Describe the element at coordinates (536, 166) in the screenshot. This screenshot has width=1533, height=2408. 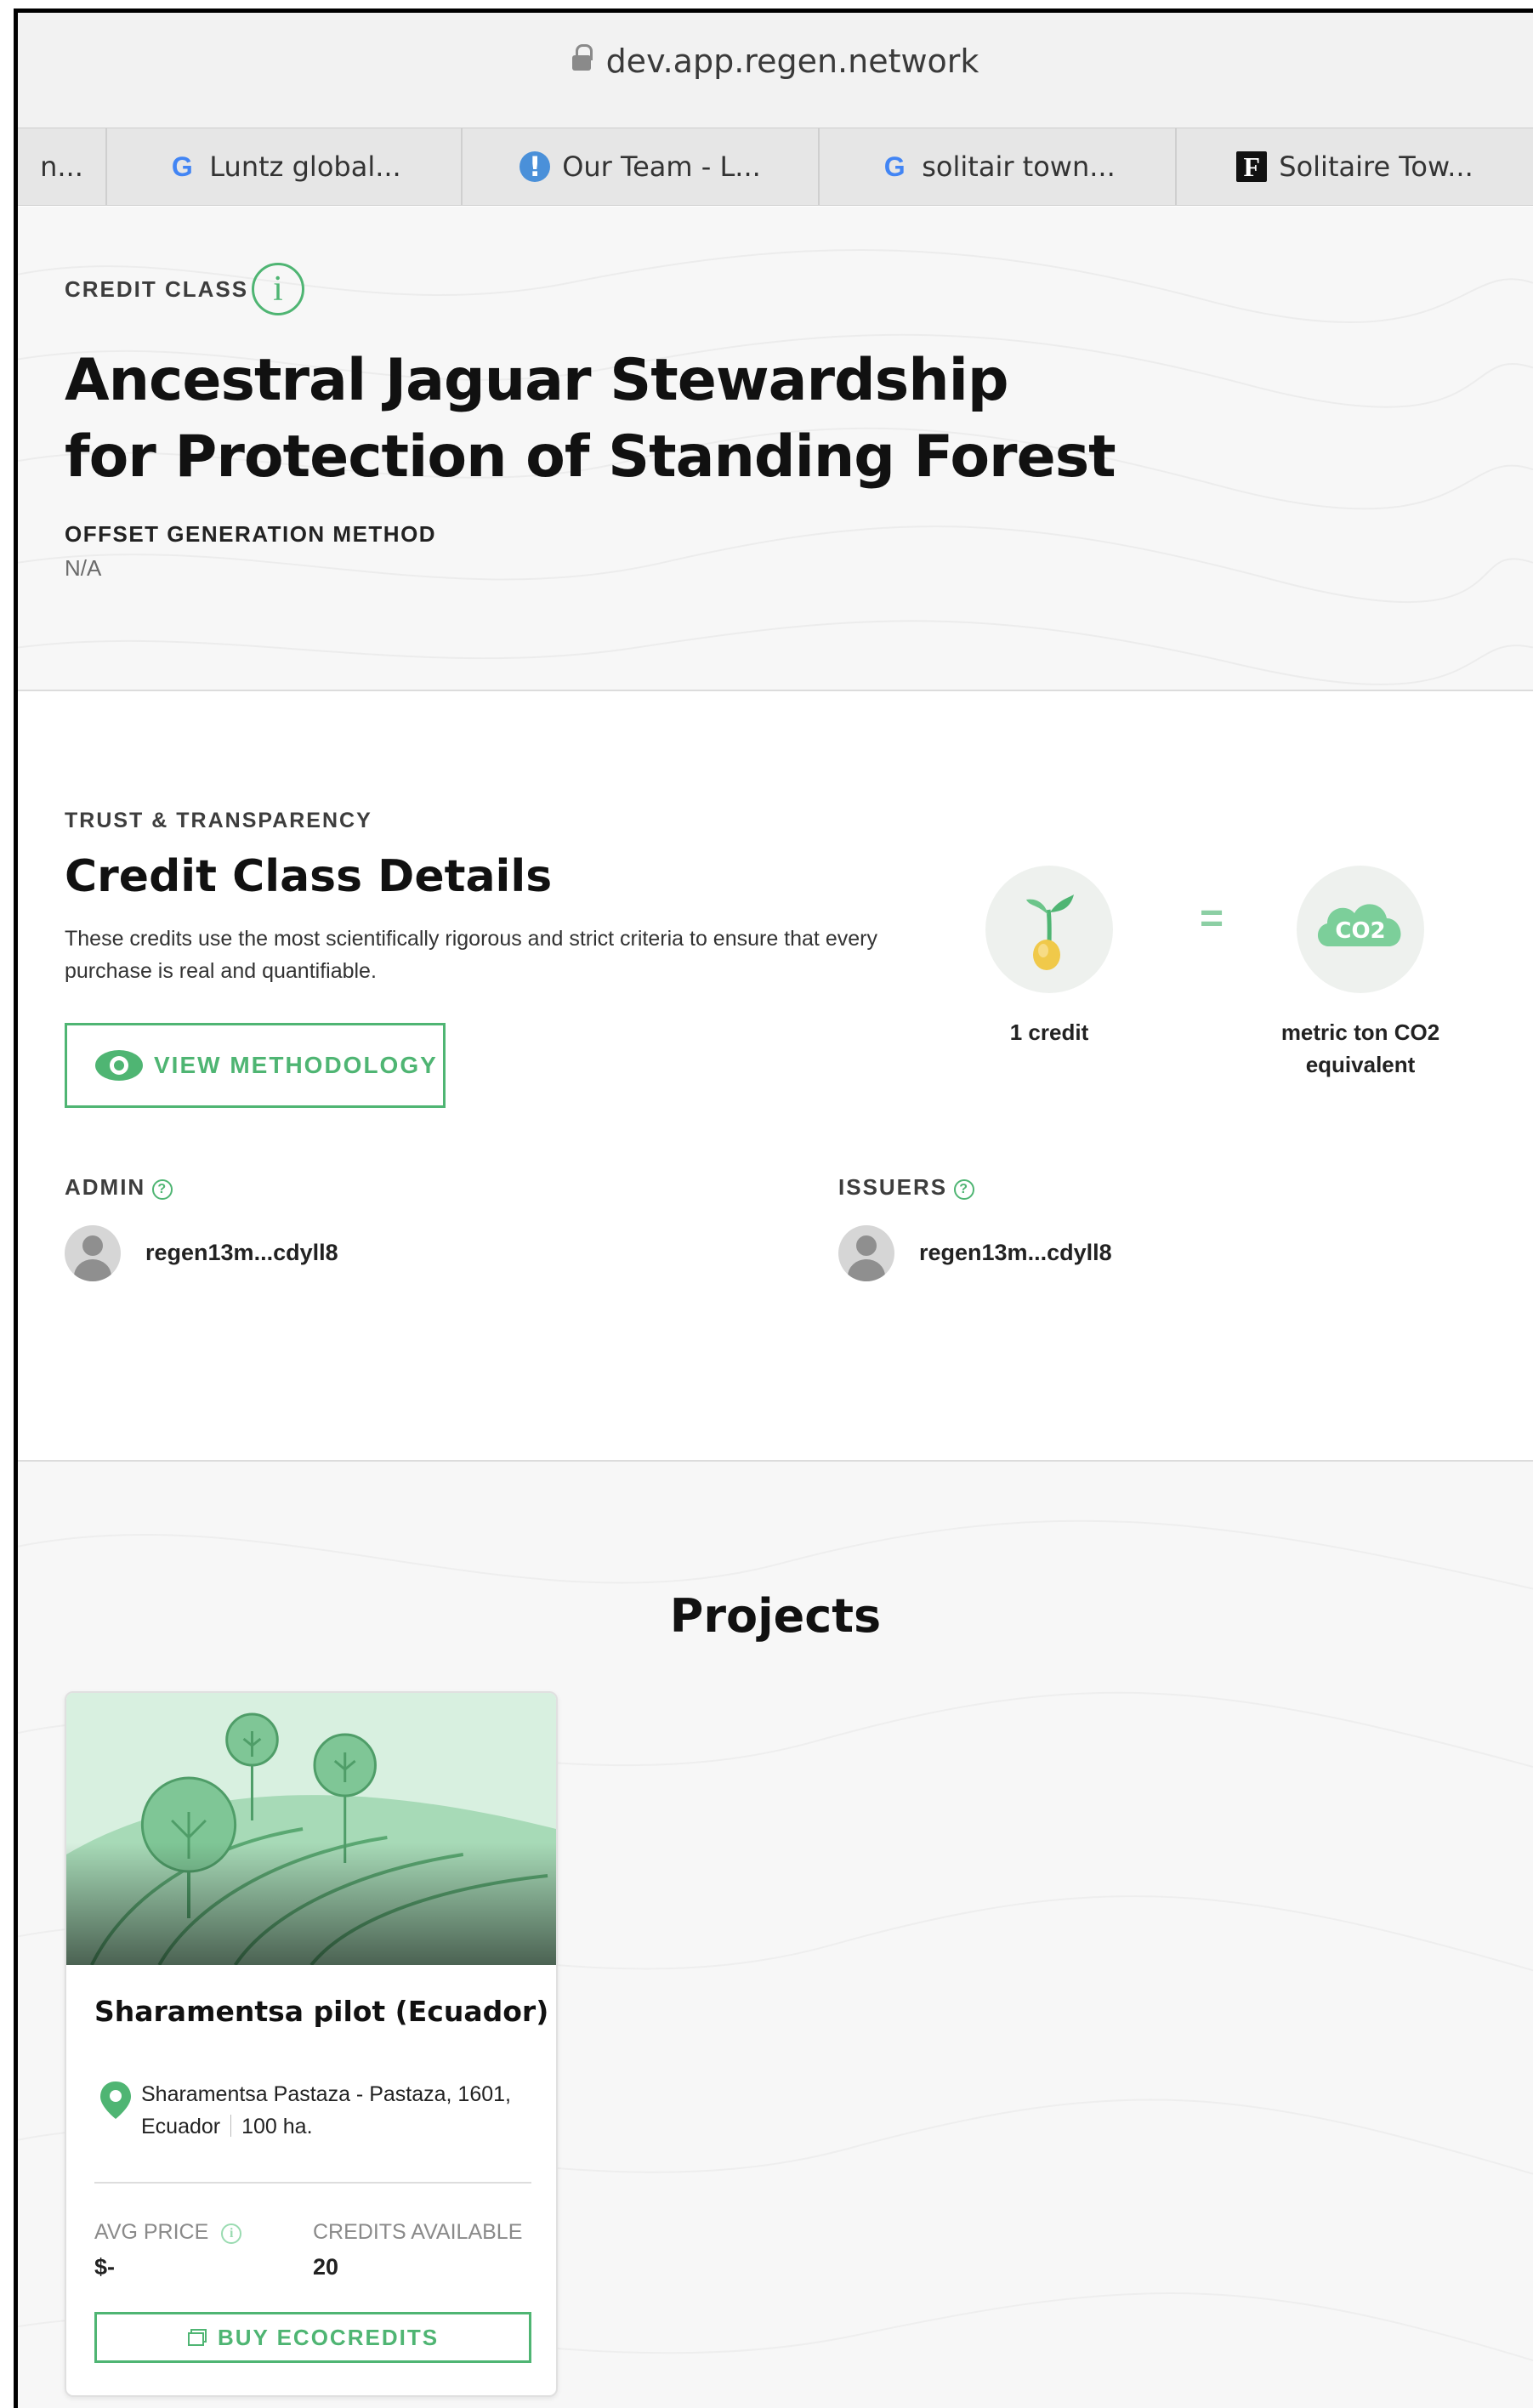
I see `chat-bubble-icon: !` at that location.